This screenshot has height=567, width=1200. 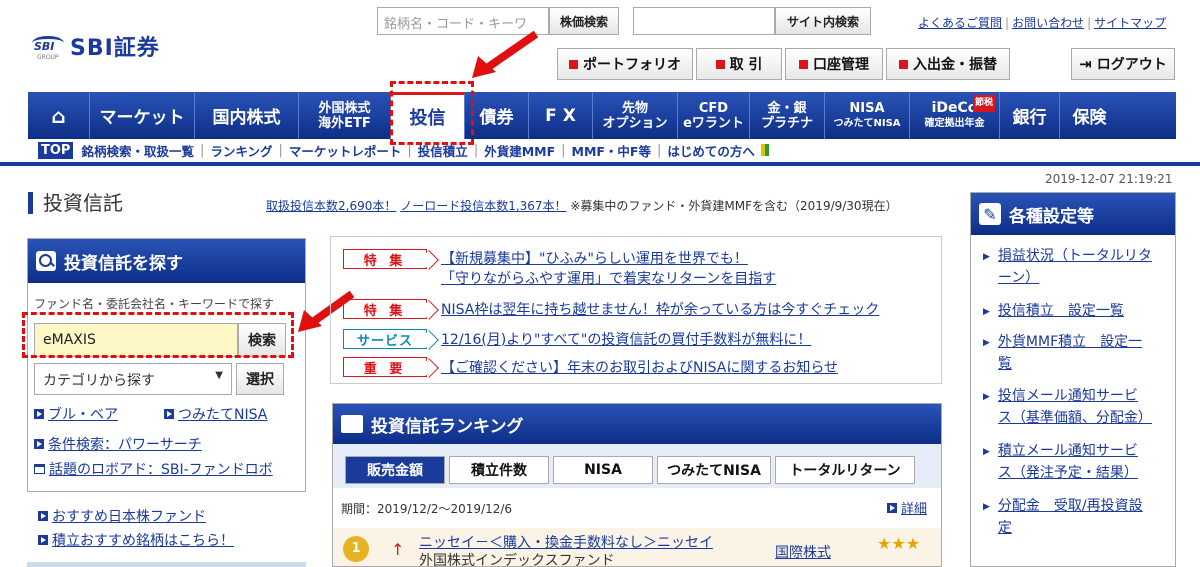 I want to click on trade-button: 取 引, so click(x=739, y=64).